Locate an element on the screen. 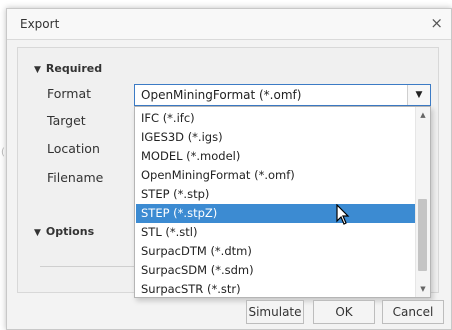  dropdown-scrollbar: ▲ ▼ is located at coordinates (422, 202).